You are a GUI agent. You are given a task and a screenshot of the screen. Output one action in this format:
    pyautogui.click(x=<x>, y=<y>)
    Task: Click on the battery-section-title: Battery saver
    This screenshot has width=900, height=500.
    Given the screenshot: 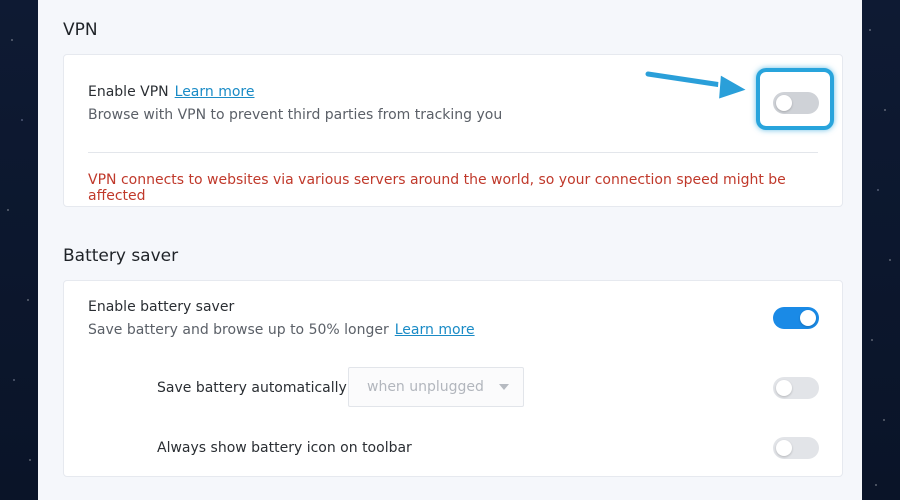 What is the action you would take?
    pyautogui.click(x=121, y=256)
    